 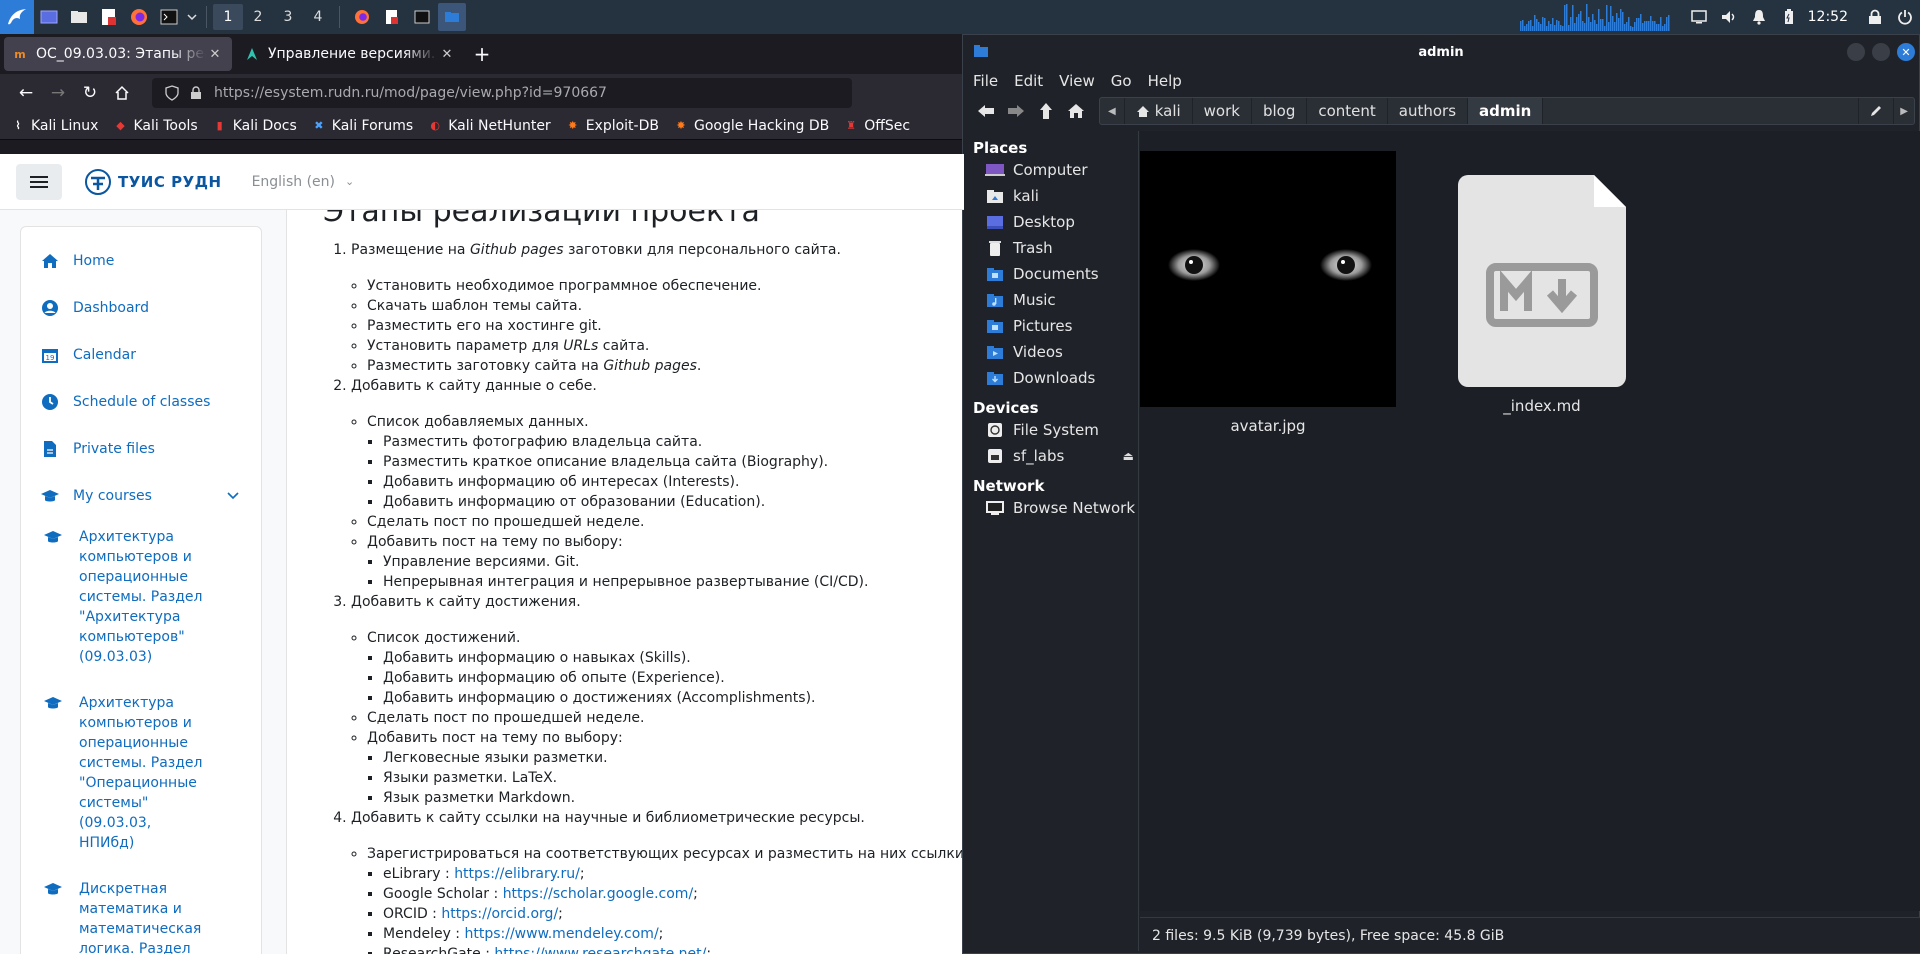 What do you see at coordinates (1050, 196) in the screenshot?
I see `place-kali: kali` at bounding box center [1050, 196].